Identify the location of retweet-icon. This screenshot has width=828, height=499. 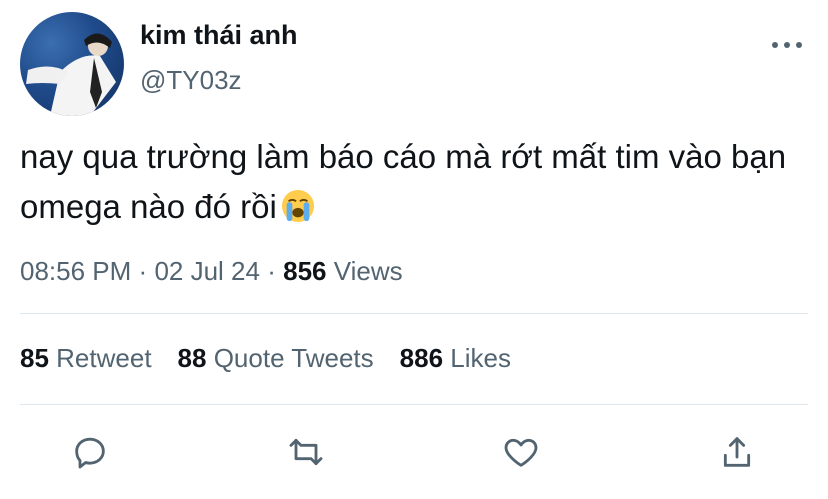
(306, 452).